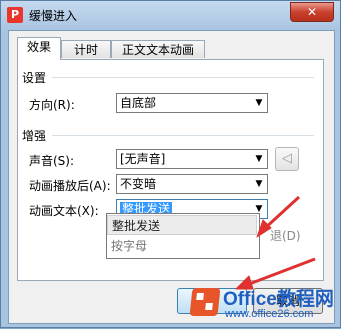 This screenshot has height=329, width=341. Describe the element at coordinates (64, 211) in the screenshot. I see `animate-text-label: 动画文本(X):` at that location.